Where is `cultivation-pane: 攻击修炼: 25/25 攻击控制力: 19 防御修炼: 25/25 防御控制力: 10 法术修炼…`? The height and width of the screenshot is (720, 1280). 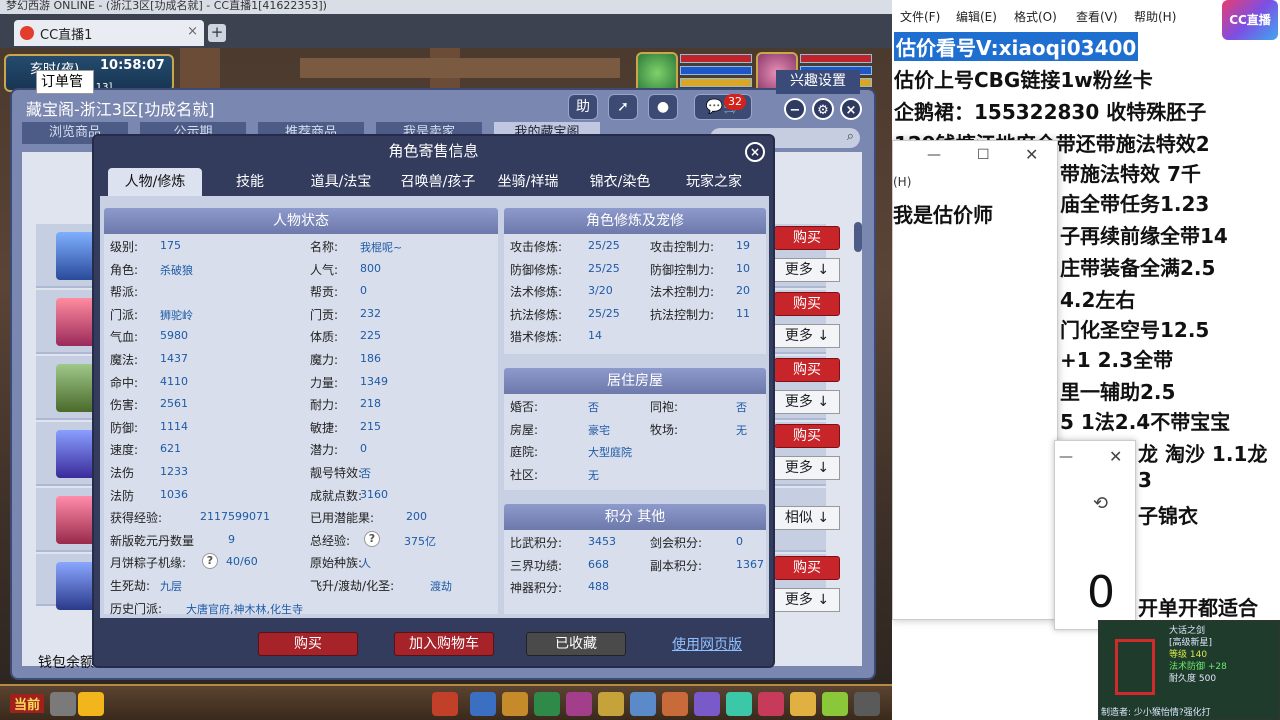
cultivation-pane: 攻击修炼: 25/25 攻击控制力: 19 防御修炼: 25/25 防御控制力: 10 法术修炼… is located at coordinates (635, 294).